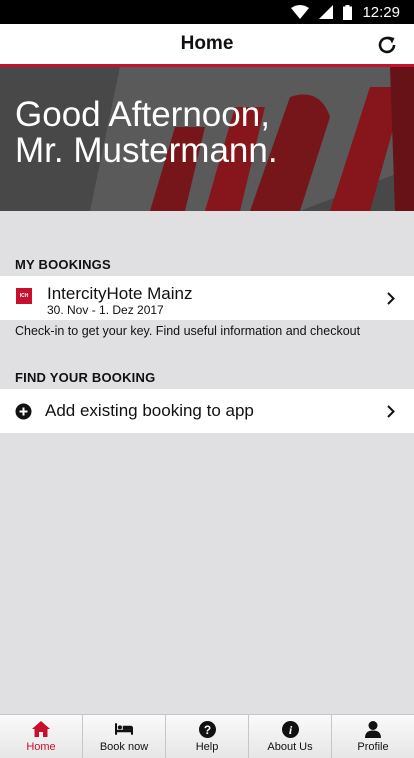  What do you see at coordinates (373, 729) in the screenshot?
I see `person-icon` at bounding box center [373, 729].